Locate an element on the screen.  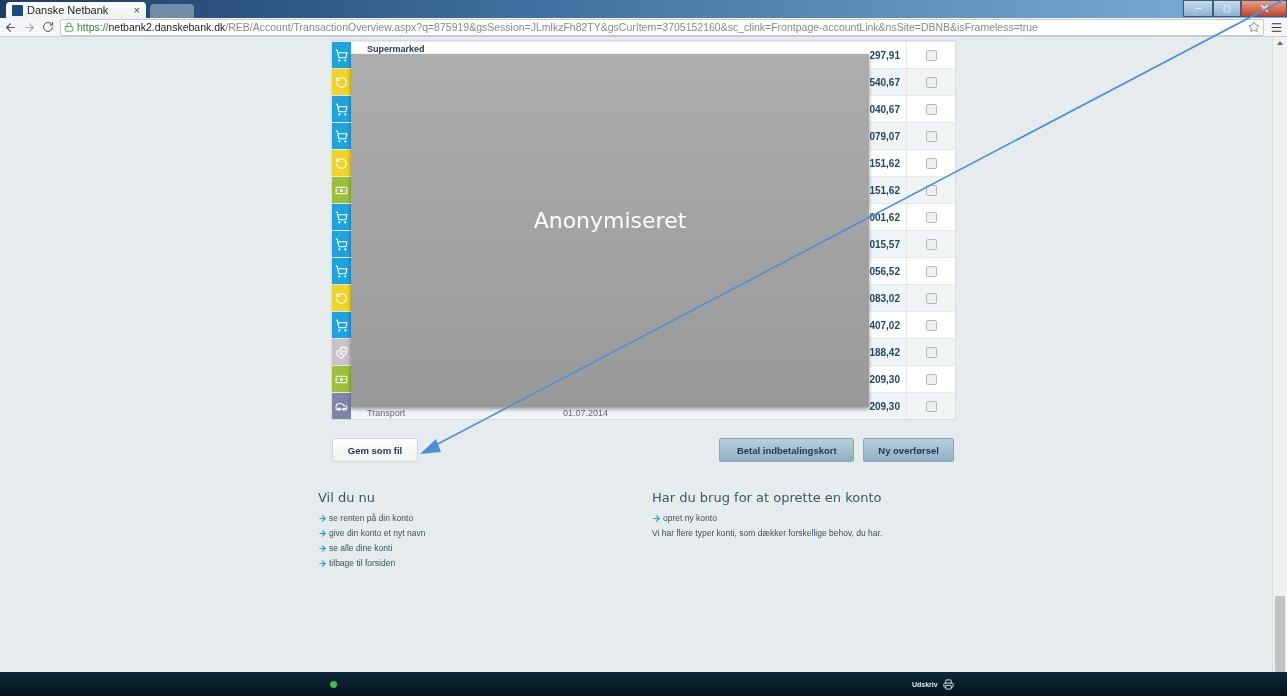
amount-text: 297,91 is located at coordinates (884, 55).